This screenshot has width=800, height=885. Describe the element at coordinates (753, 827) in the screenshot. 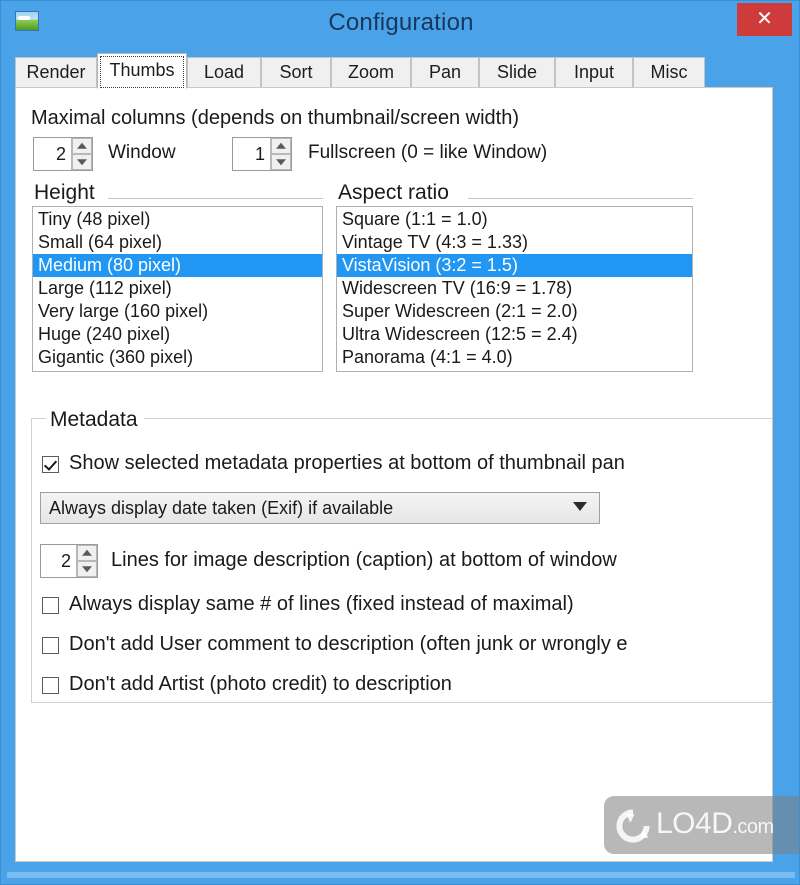

I see `watermark-suffix: .com` at that location.